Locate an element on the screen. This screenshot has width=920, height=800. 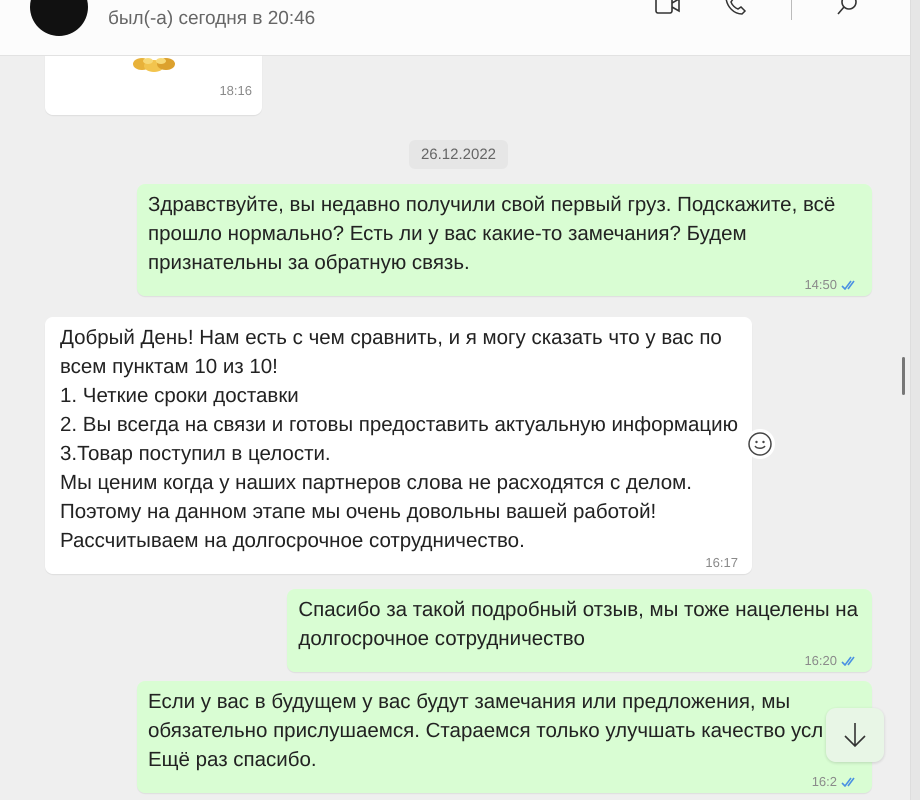
message-time: 18:16 is located at coordinates (235, 90).